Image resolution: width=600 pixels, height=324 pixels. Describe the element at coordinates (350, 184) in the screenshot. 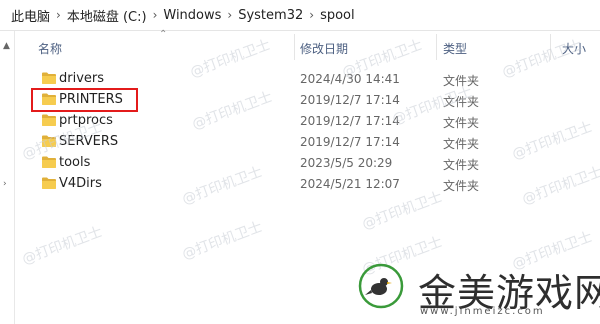

I see `file-modified-date: 2024/5/21 12:07` at that location.